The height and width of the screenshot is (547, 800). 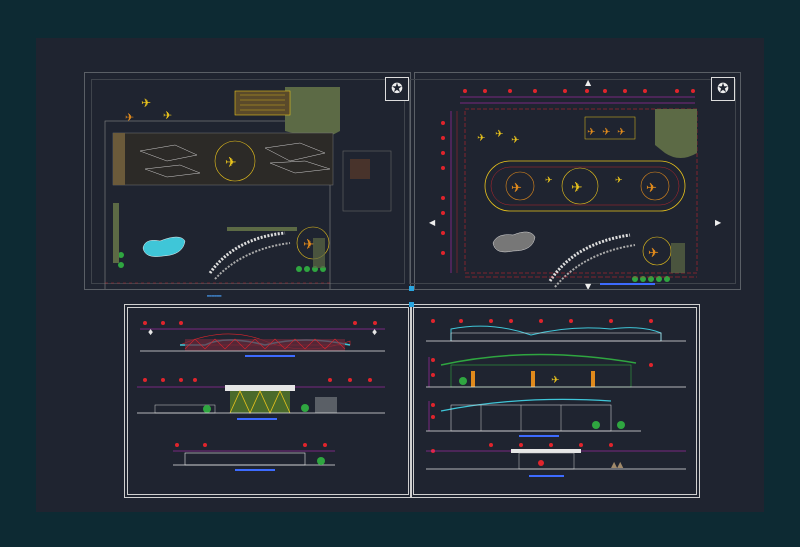 What do you see at coordinates (556, 398) in the screenshot?
I see `sections-drawing: ✈ ▲▲` at bounding box center [556, 398].